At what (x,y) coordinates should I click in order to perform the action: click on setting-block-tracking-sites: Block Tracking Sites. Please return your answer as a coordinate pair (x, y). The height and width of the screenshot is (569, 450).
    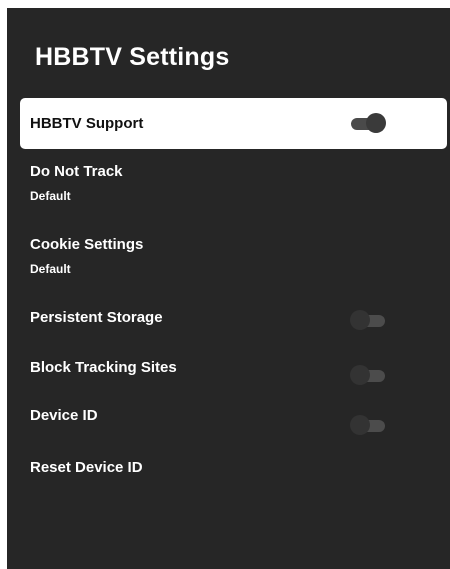
    Looking at the image, I should click on (233, 373).